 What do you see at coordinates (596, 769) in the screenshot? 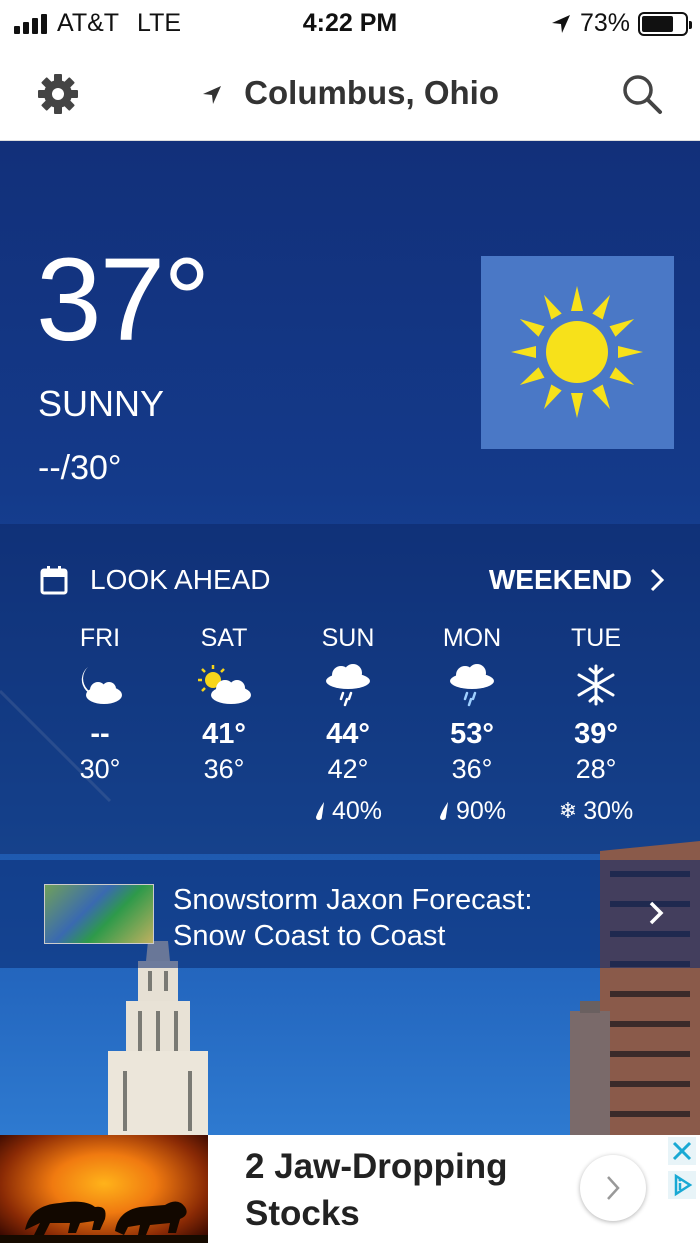
I see `day-low: 28°` at bounding box center [596, 769].